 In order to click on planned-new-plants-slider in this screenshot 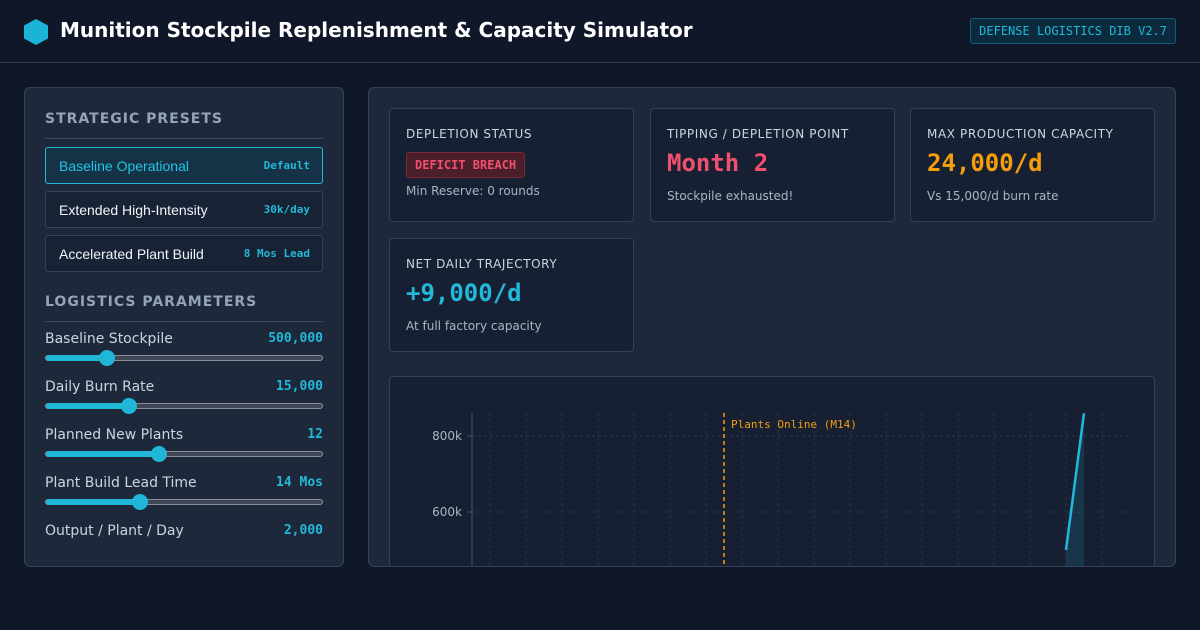, I will do `click(184, 454)`.